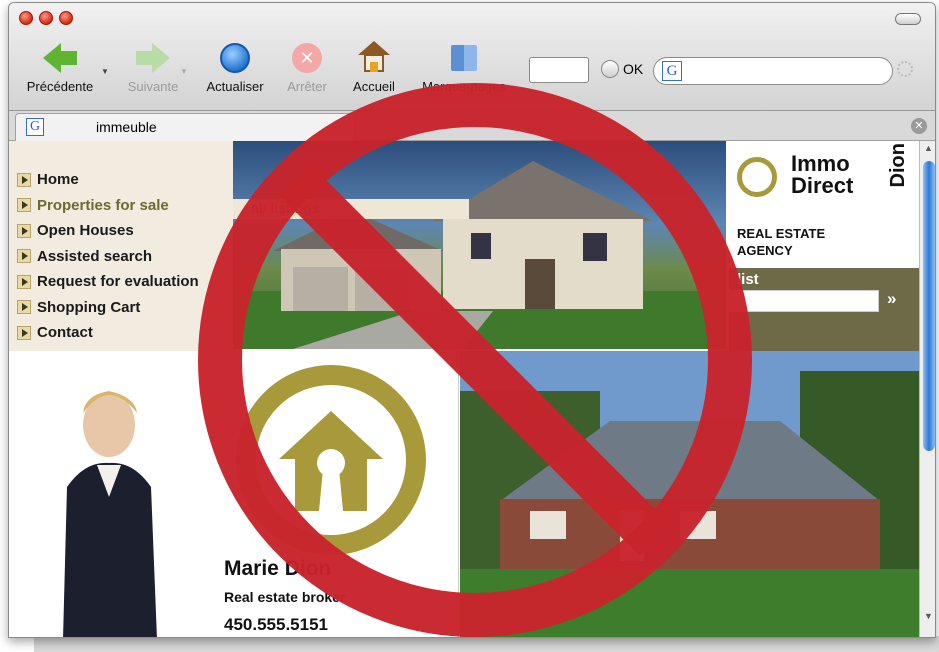  I want to click on listing-search-panel: list », so click(824, 309).